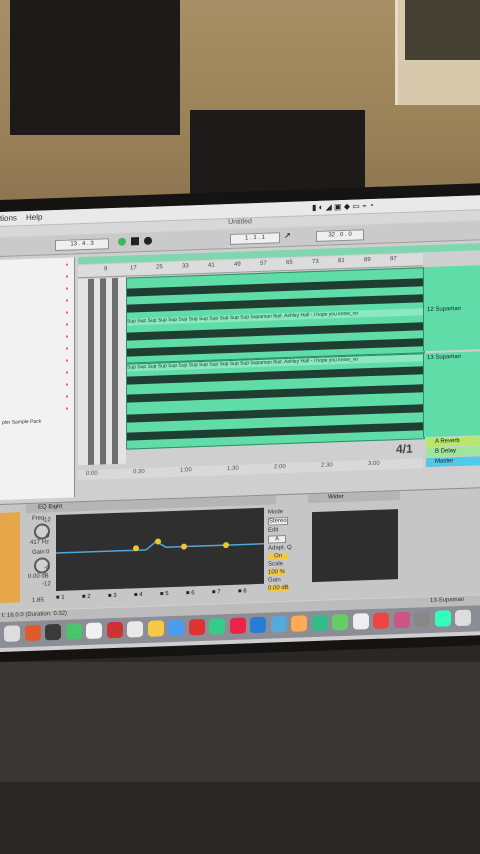  Describe the element at coordinates (355, 546) in the screenshot. I see `wider-xy-pad` at that location.